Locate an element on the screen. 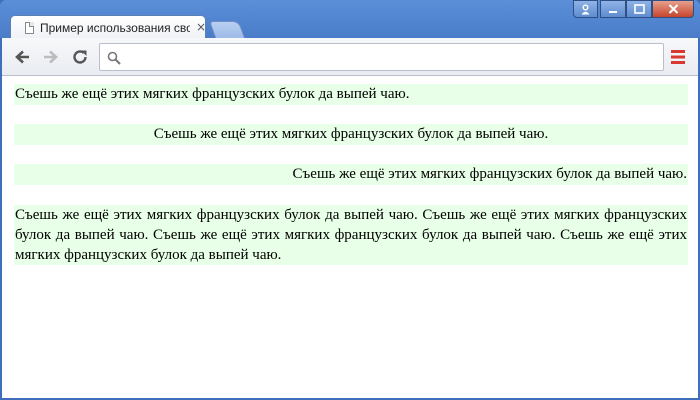 This screenshot has width=700, height=400. new-tab-button is located at coordinates (227, 29).